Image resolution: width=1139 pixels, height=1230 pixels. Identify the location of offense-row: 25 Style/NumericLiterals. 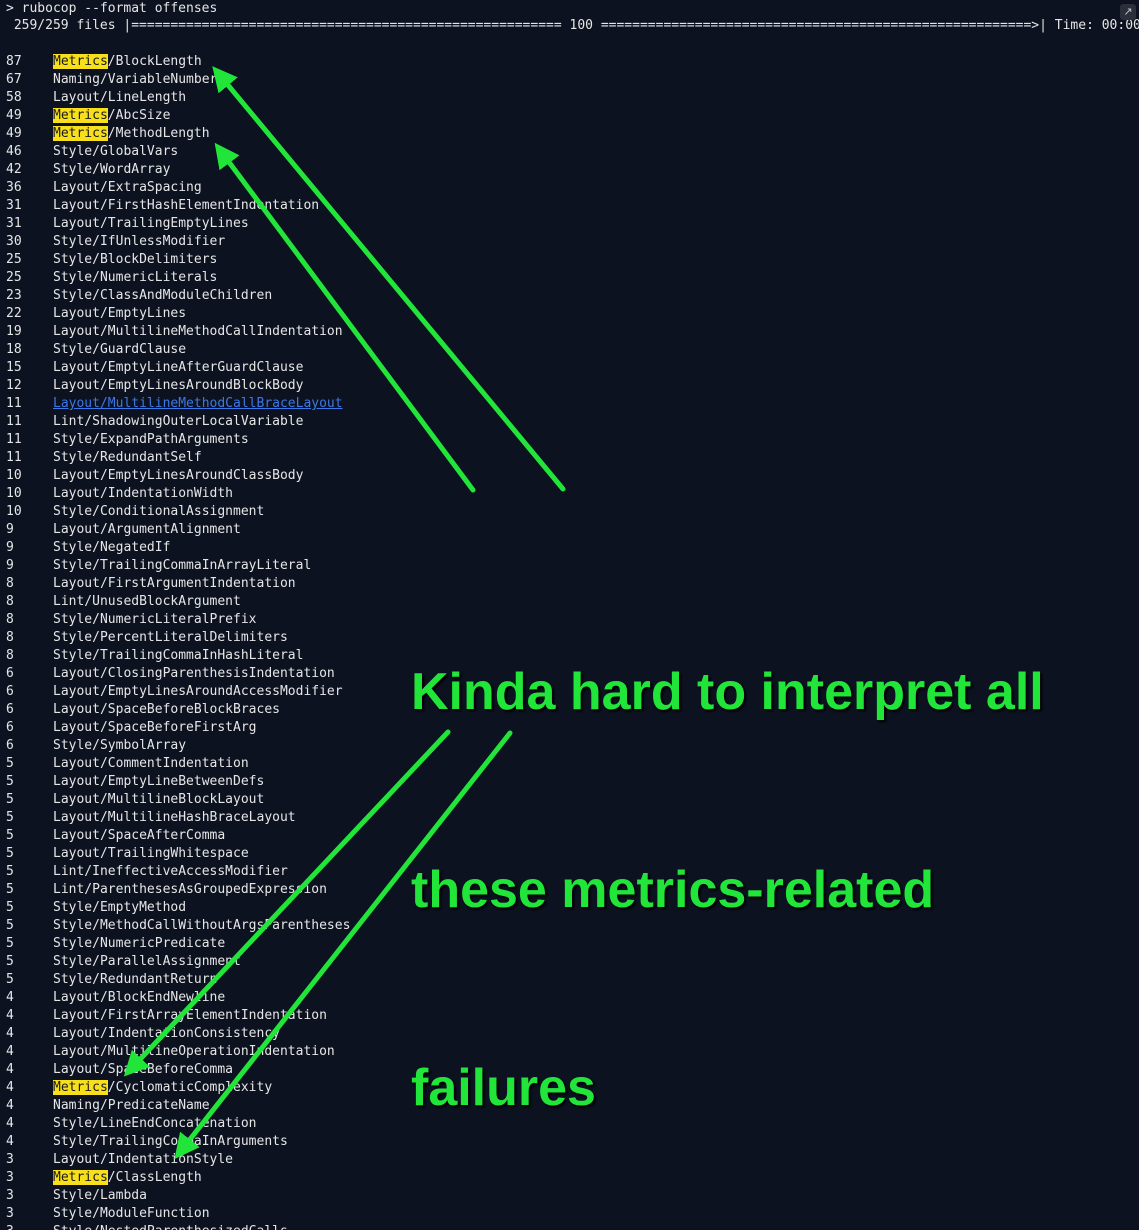
(569, 278).